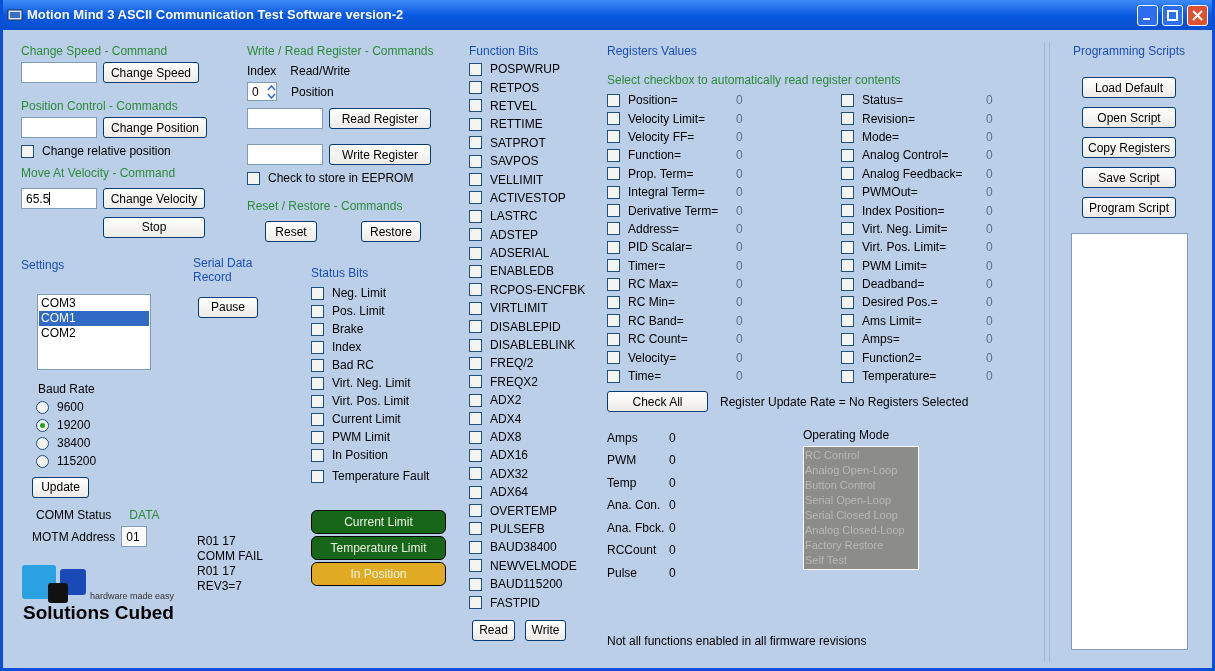 The image size is (1215, 671). What do you see at coordinates (151, 72) in the screenshot?
I see `change-speed-button: Change Speed` at bounding box center [151, 72].